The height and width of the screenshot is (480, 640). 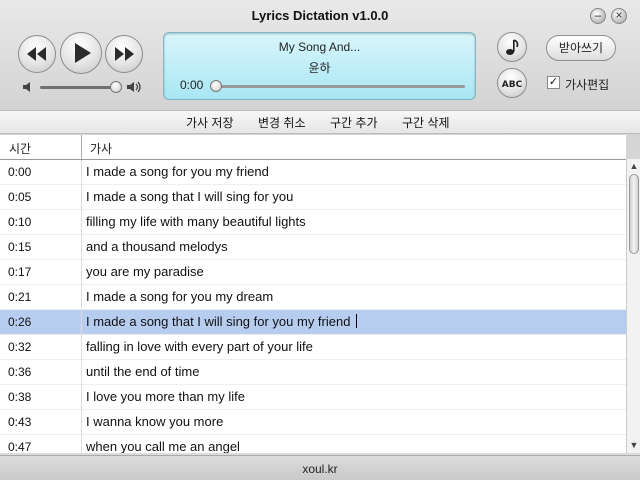 What do you see at coordinates (216, 86) in the screenshot?
I see `progress-knob` at bounding box center [216, 86].